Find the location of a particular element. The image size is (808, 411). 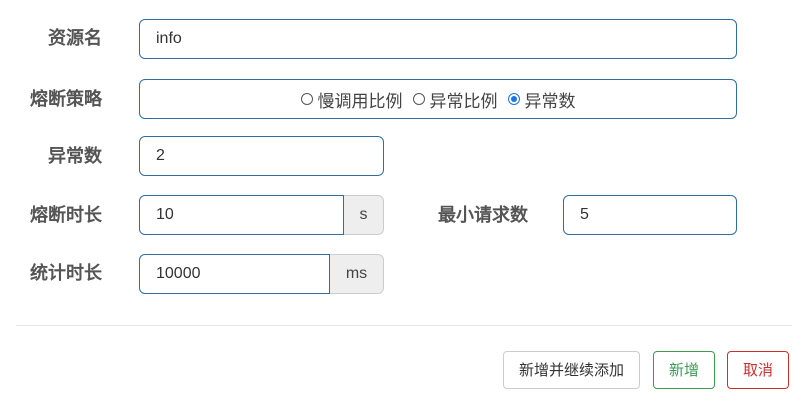

strategy-radio-group: 慢调用比例 异常比例 异常数 is located at coordinates (438, 99).